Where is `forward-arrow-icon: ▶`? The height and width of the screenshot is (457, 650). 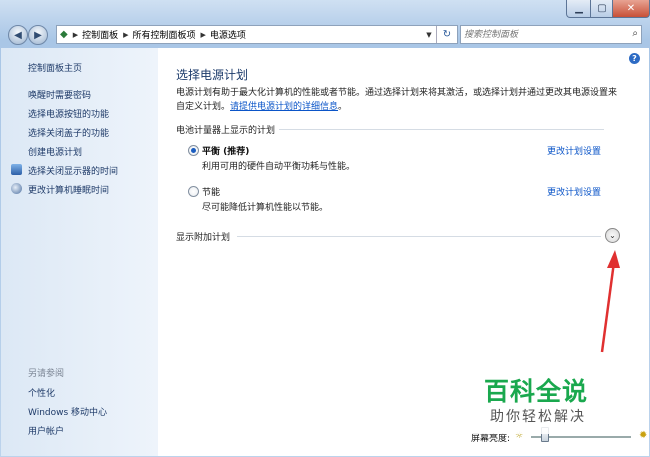
forward-arrow-icon: ▶ is located at coordinates (38, 35).